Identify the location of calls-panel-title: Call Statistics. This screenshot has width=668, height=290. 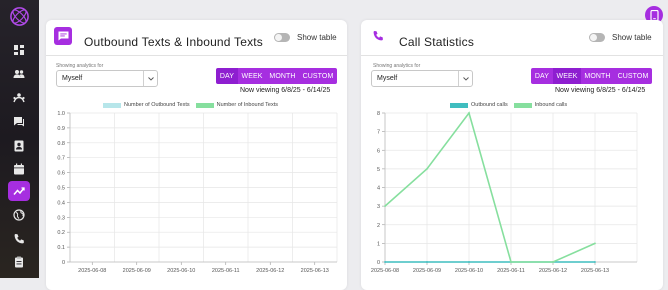
(437, 42).